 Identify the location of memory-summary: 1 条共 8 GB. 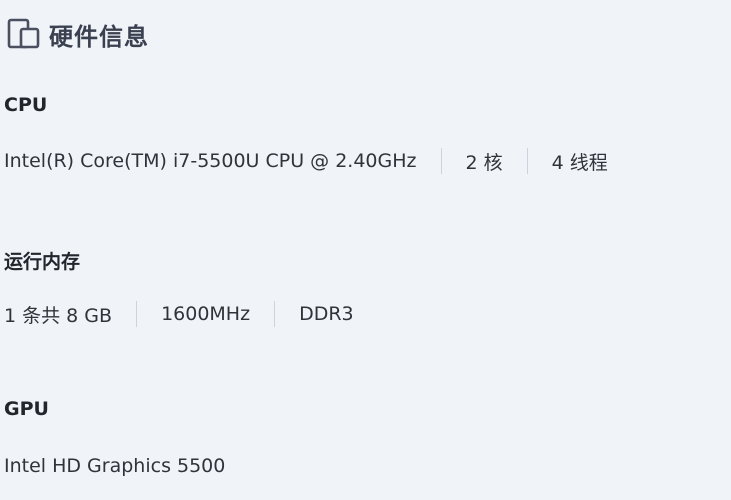
(58, 315).